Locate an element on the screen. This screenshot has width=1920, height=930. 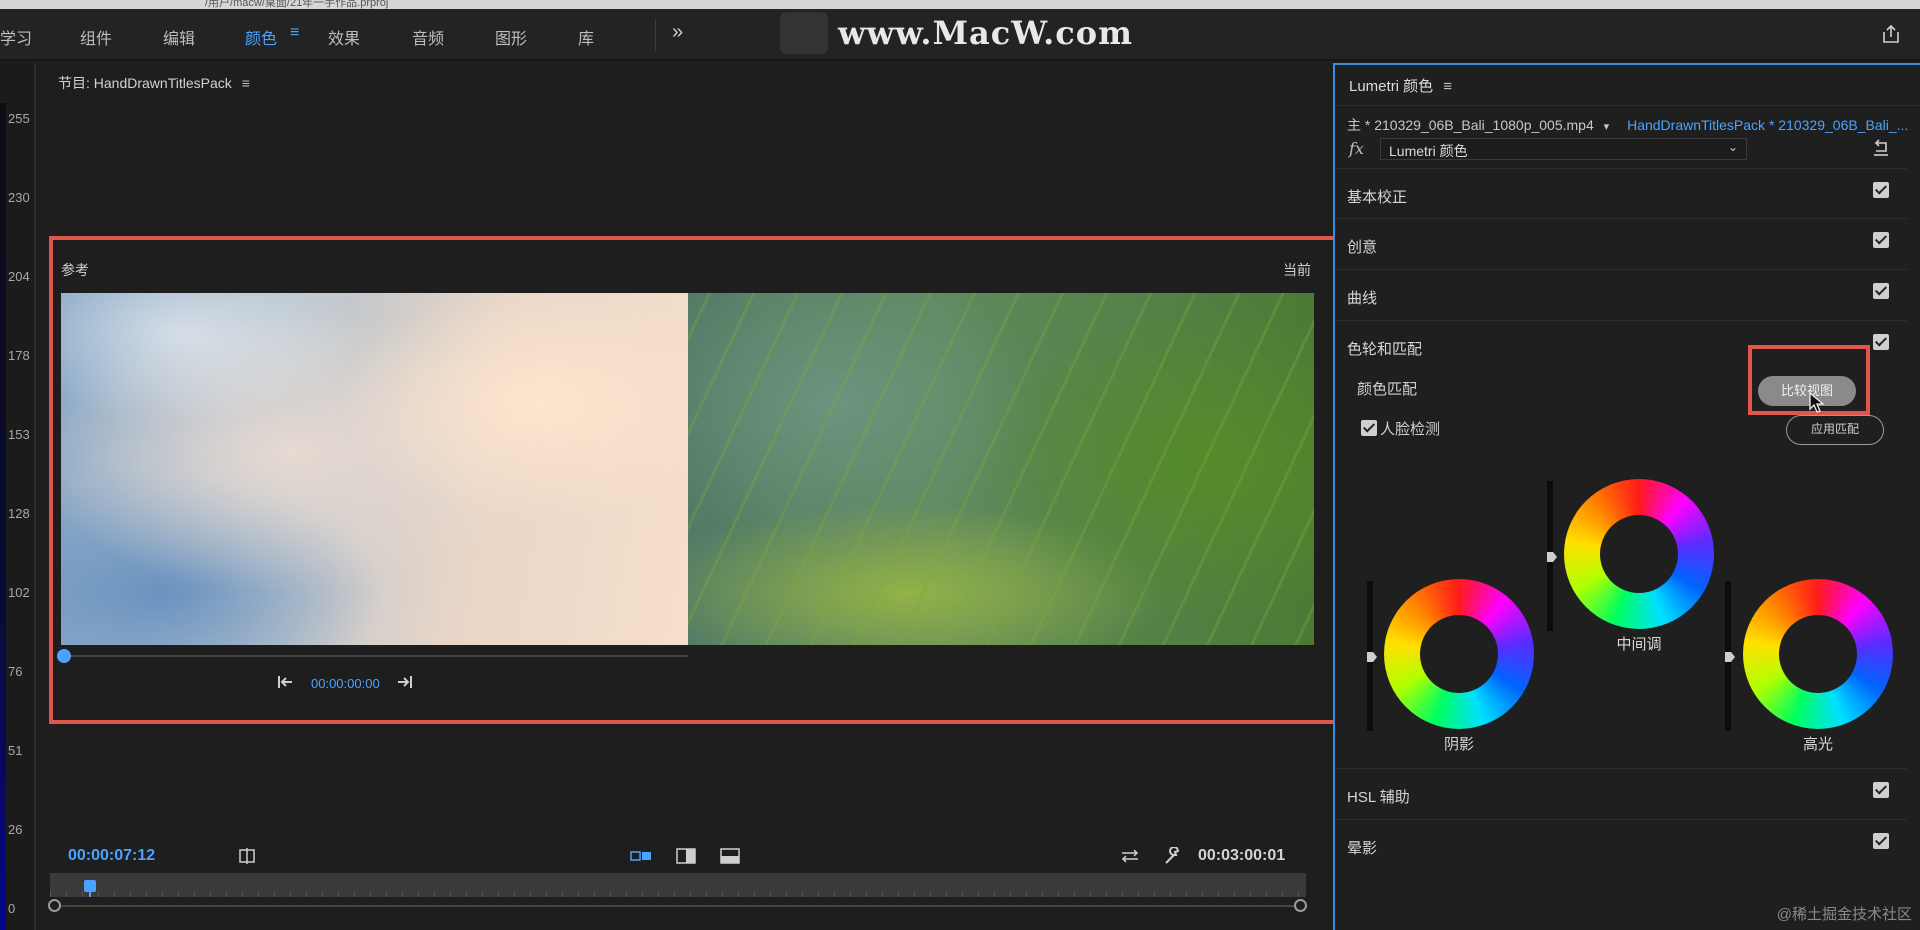
highlights-slider-knob is located at coordinates (1730, 657).